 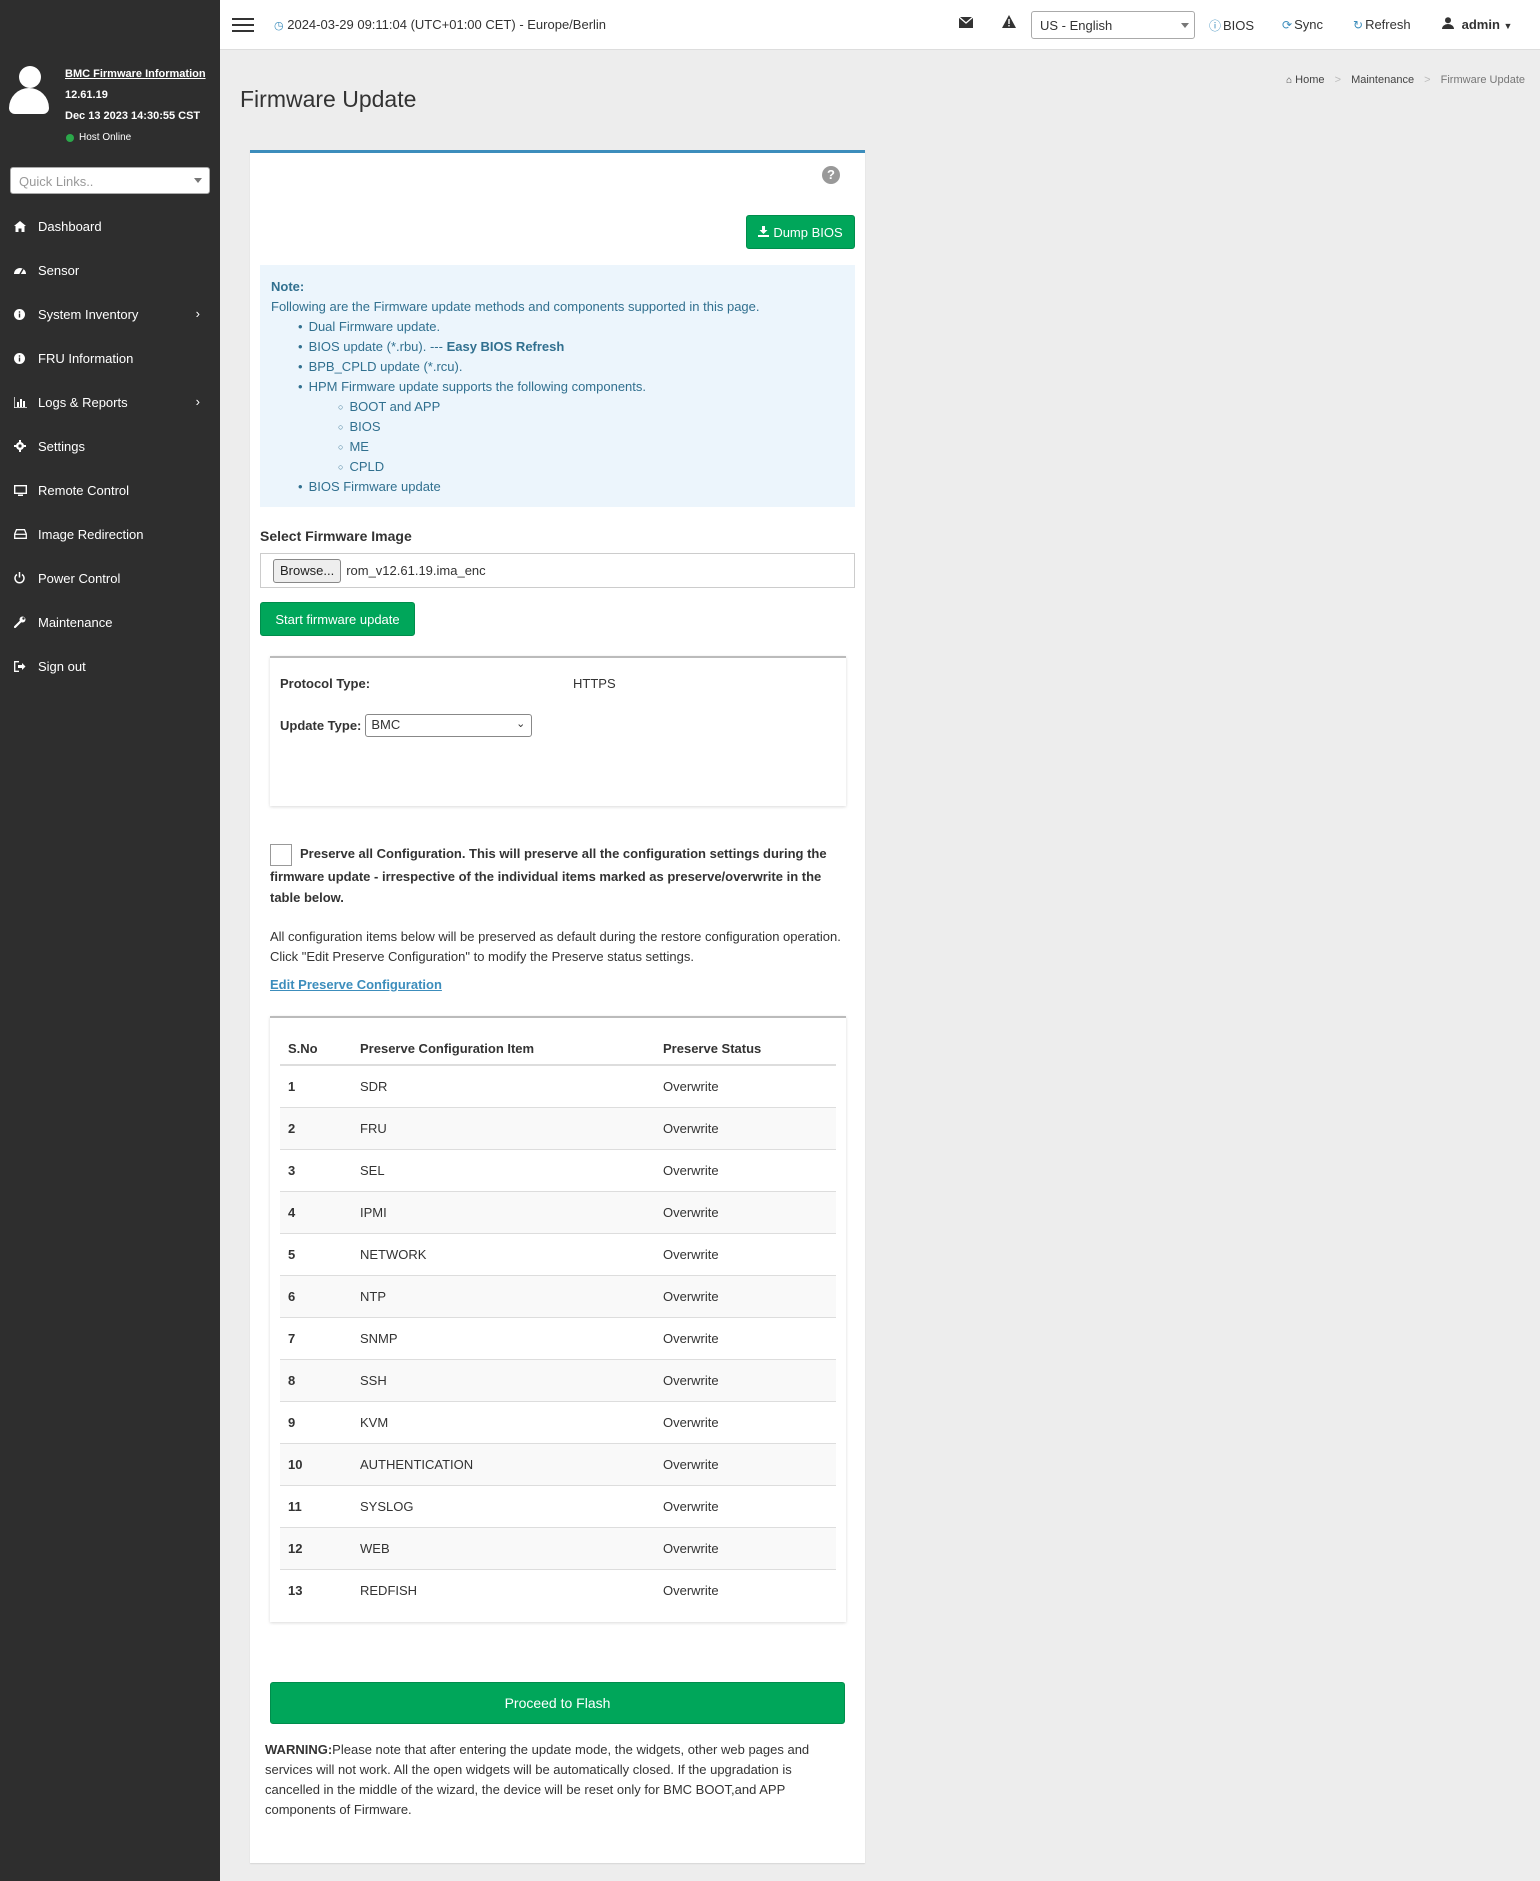 I want to click on column-header-item: Preserve Configuration Item, so click(x=503, y=1049).